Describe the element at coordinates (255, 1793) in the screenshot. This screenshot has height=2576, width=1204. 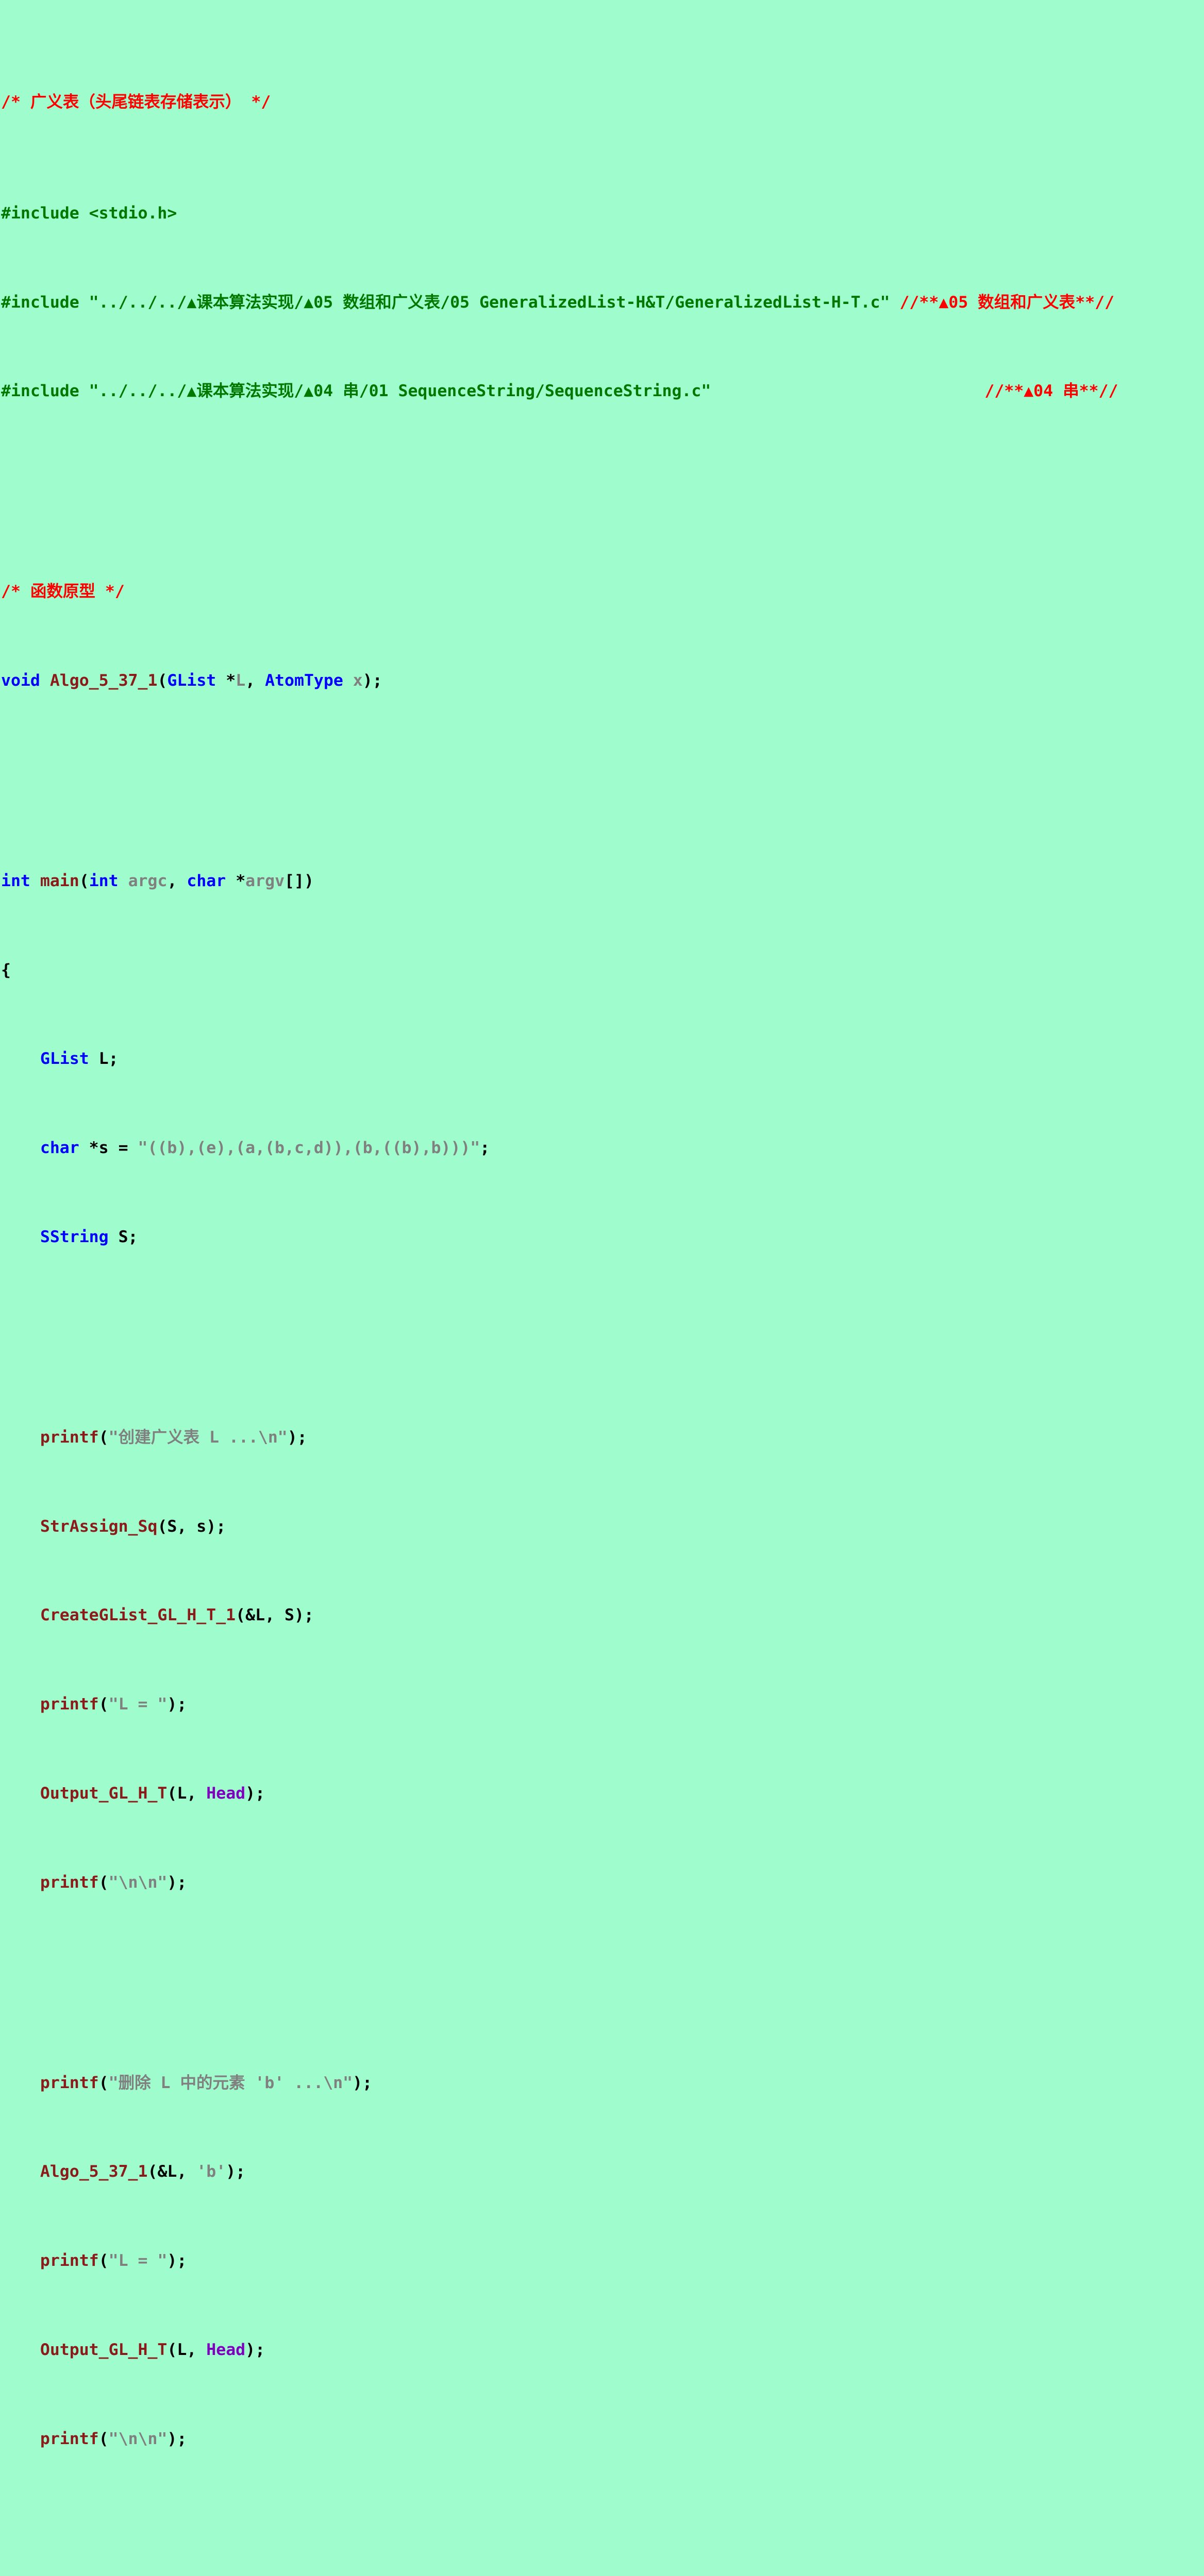
I see `output-end-1: );` at that location.